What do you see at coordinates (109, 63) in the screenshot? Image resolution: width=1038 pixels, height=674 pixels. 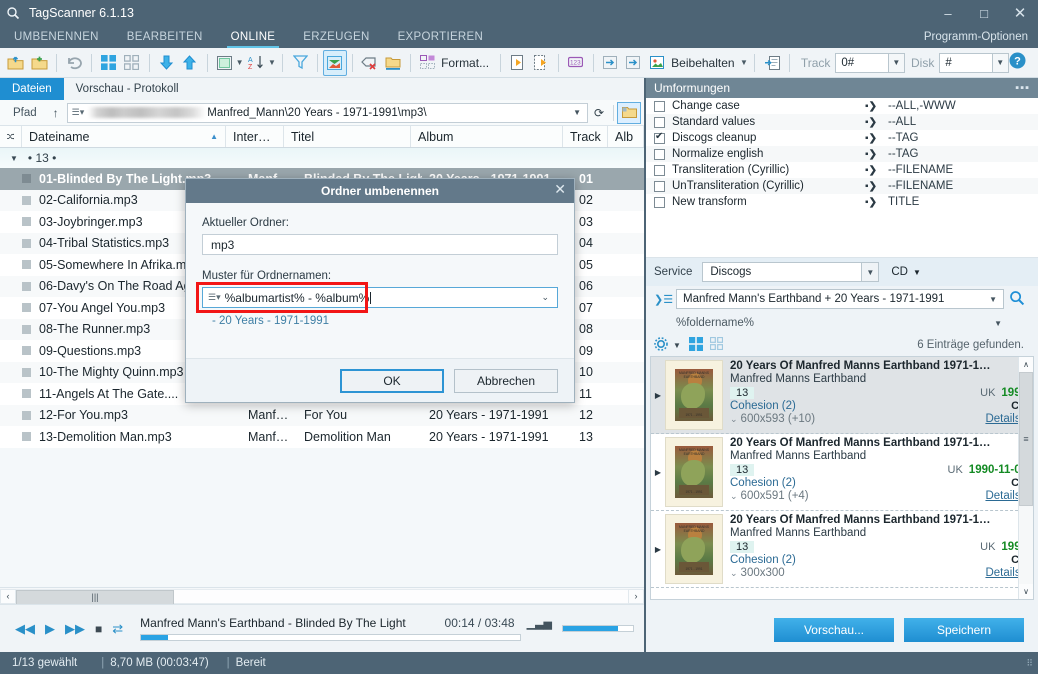 I see `select-all-icon` at bounding box center [109, 63].